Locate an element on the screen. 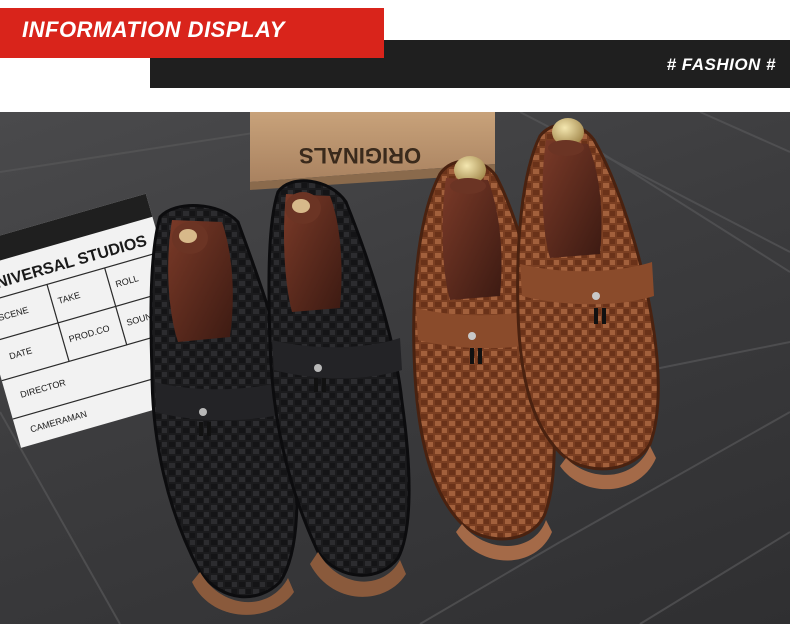 Image resolution: width=790 pixels, height=624 pixels. fashion-tag: # FASHION # is located at coordinates (721, 64).